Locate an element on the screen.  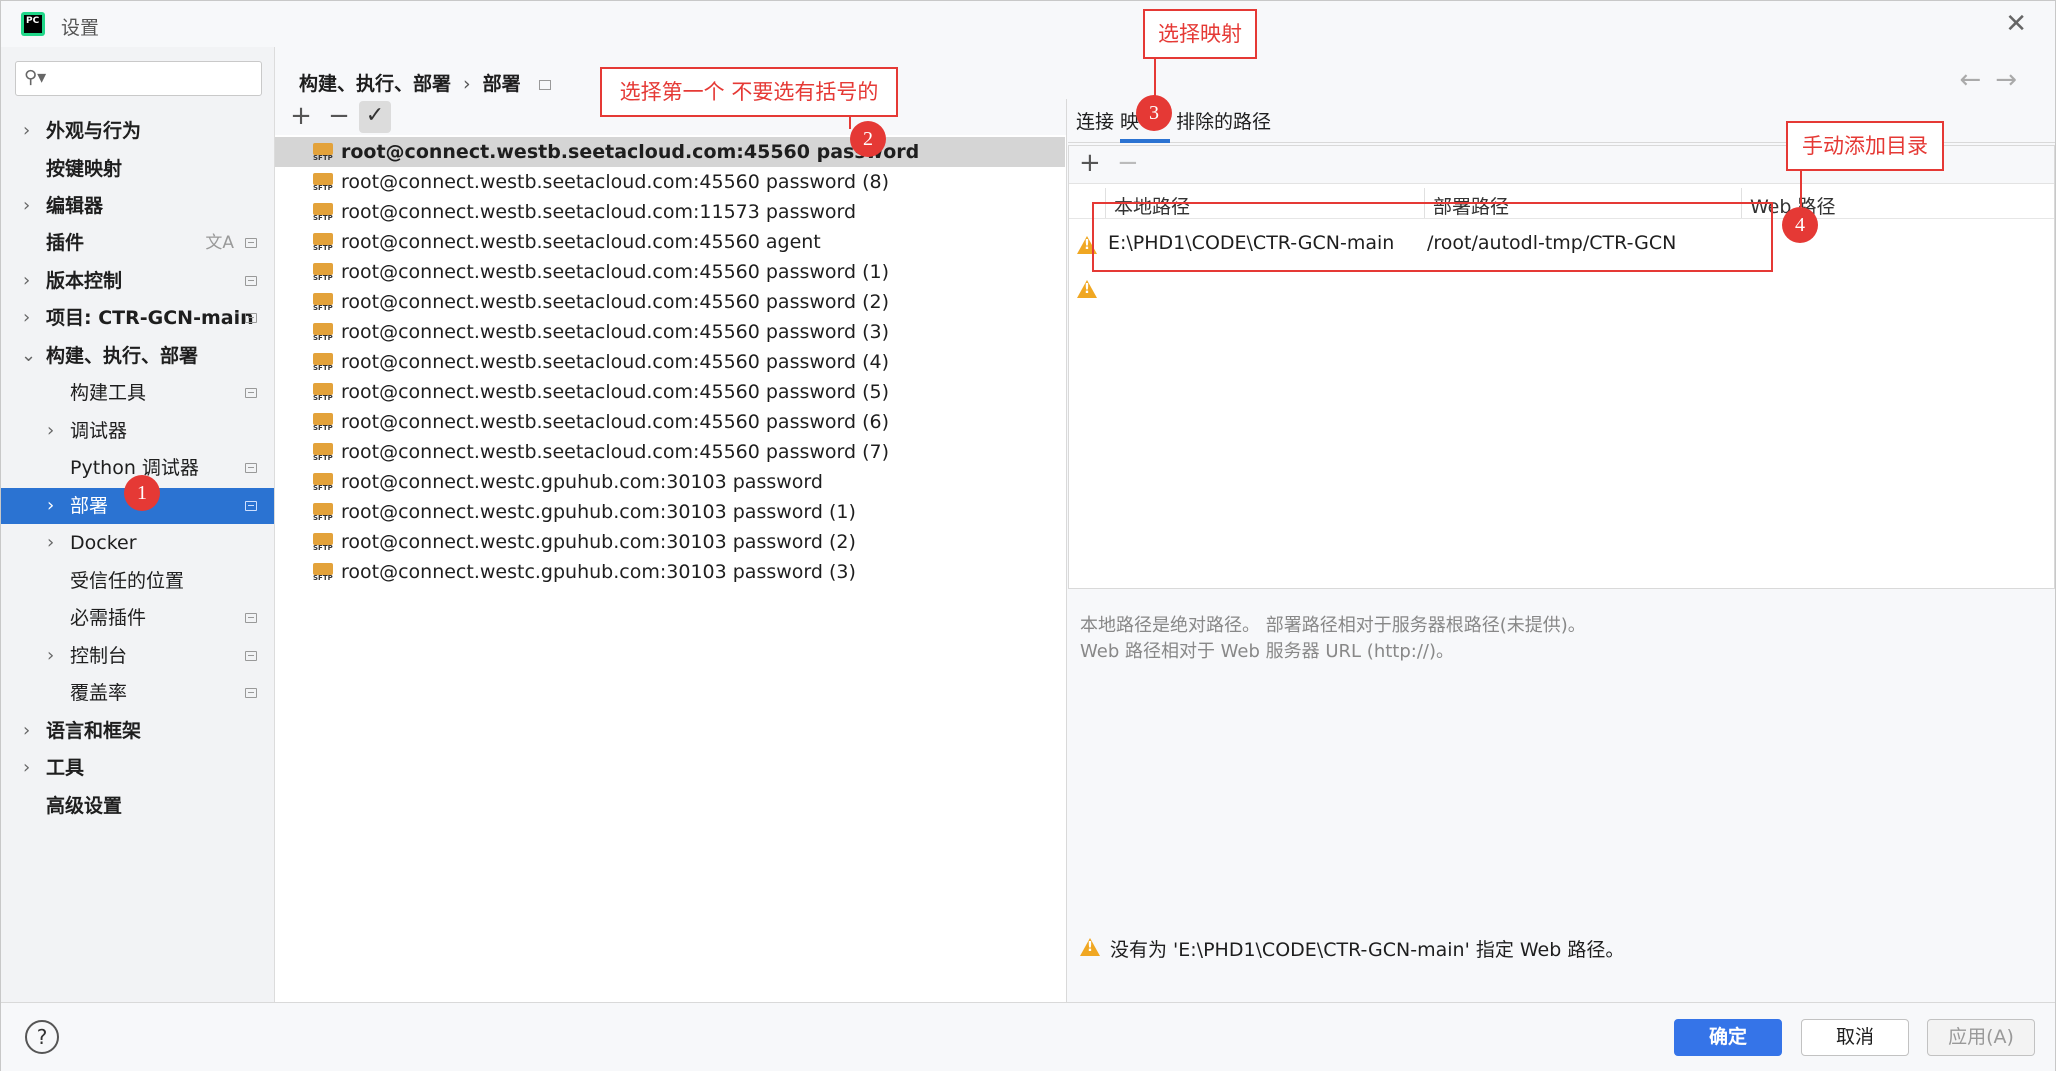
apply-button: 应用(A) is located at coordinates (1981, 1037).